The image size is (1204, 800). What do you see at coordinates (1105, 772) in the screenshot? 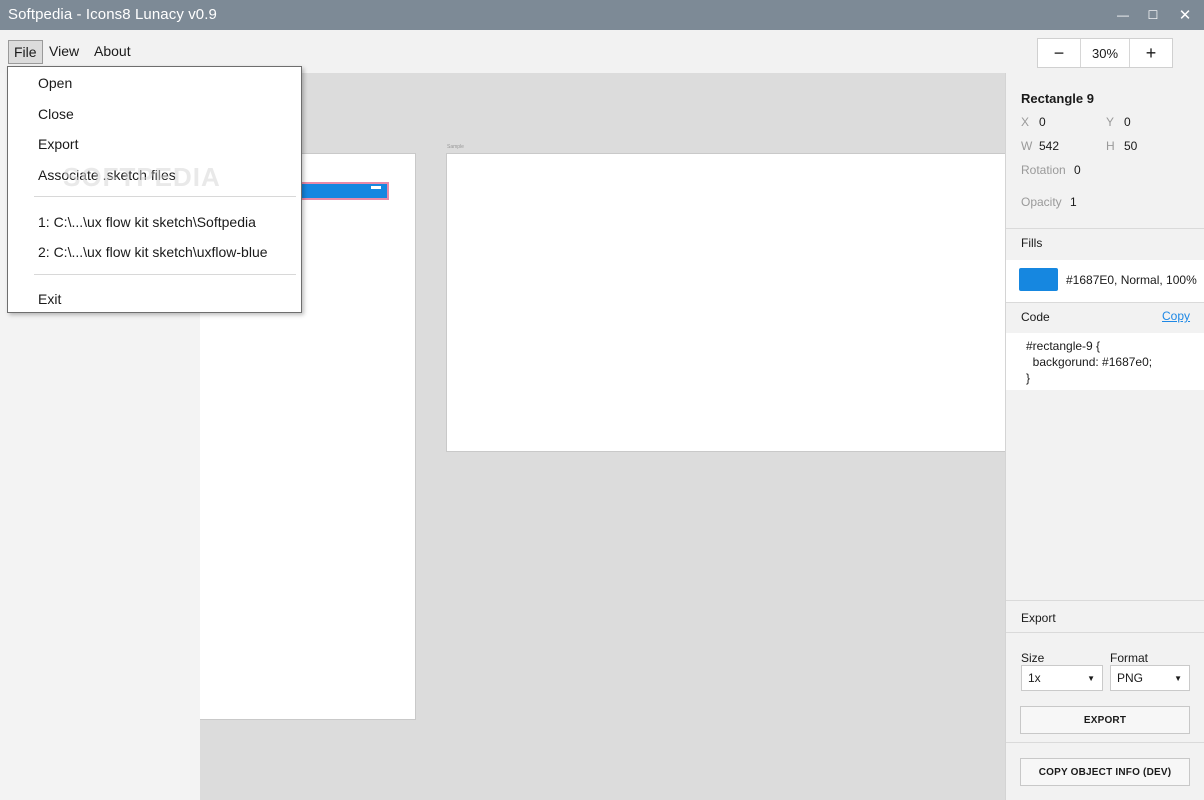
I see `copy-object-info-button: COPY OBJECT INFO (DEV)` at bounding box center [1105, 772].